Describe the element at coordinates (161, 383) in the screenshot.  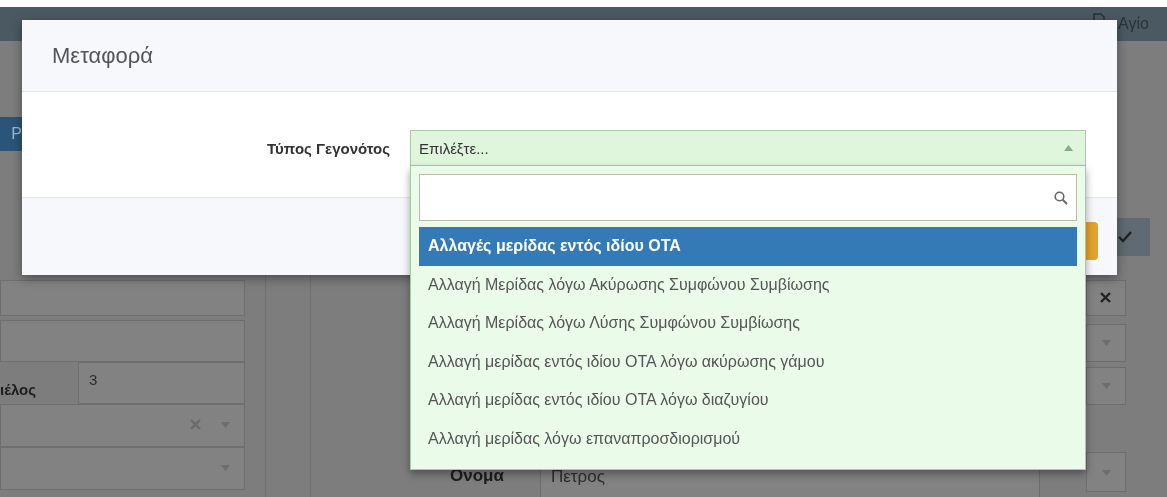
I see `member-field: 3` at that location.